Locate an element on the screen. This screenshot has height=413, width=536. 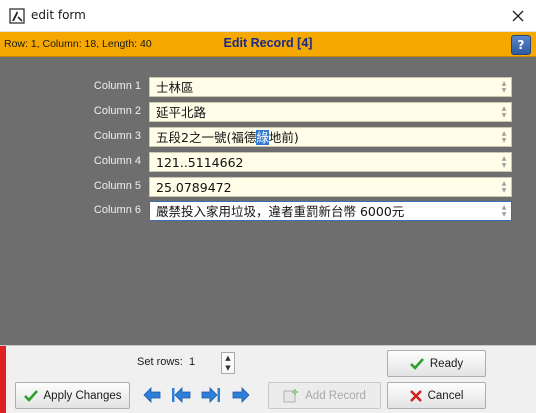
next-record-button is located at coordinates (241, 395).